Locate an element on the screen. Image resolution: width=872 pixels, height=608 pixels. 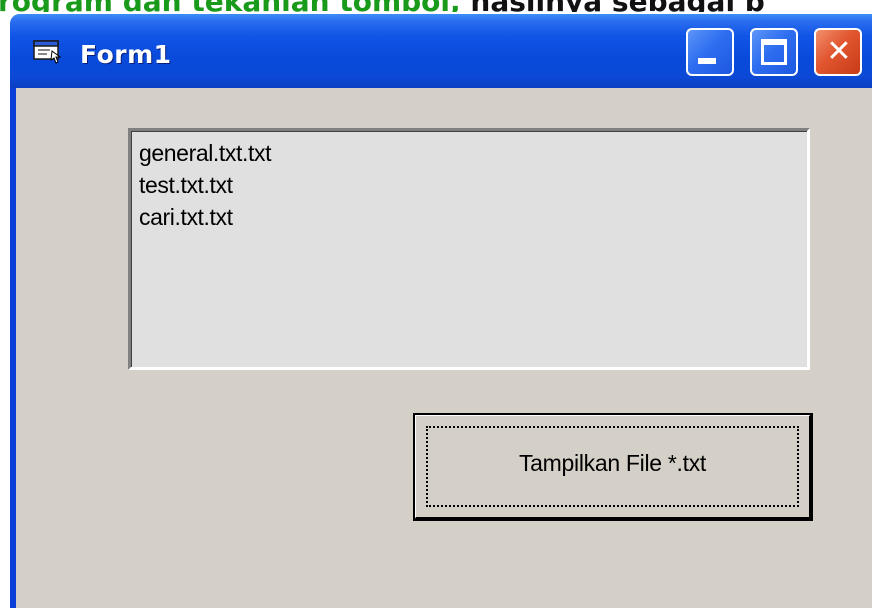
minimize-button is located at coordinates (710, 52).